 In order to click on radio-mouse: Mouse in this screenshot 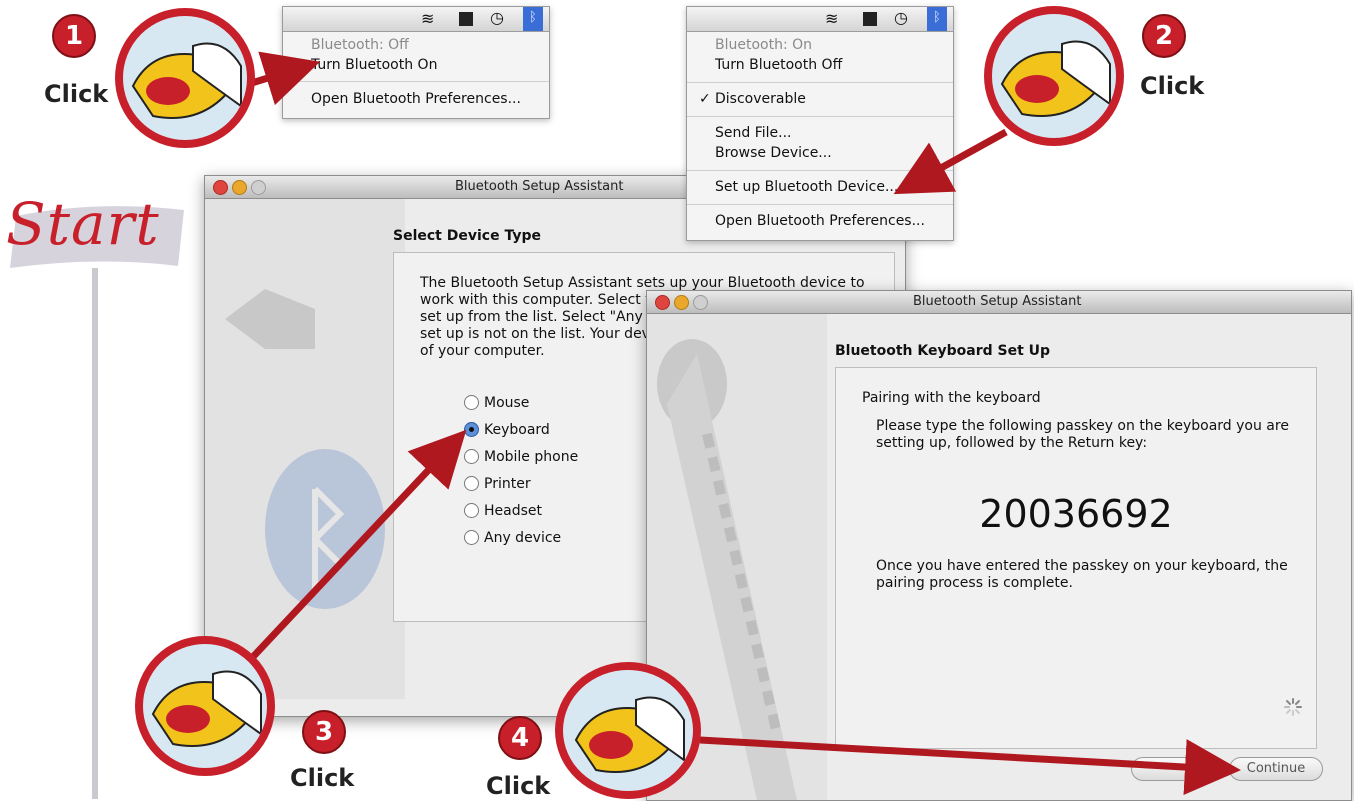, I will do `click(497, 405)`.